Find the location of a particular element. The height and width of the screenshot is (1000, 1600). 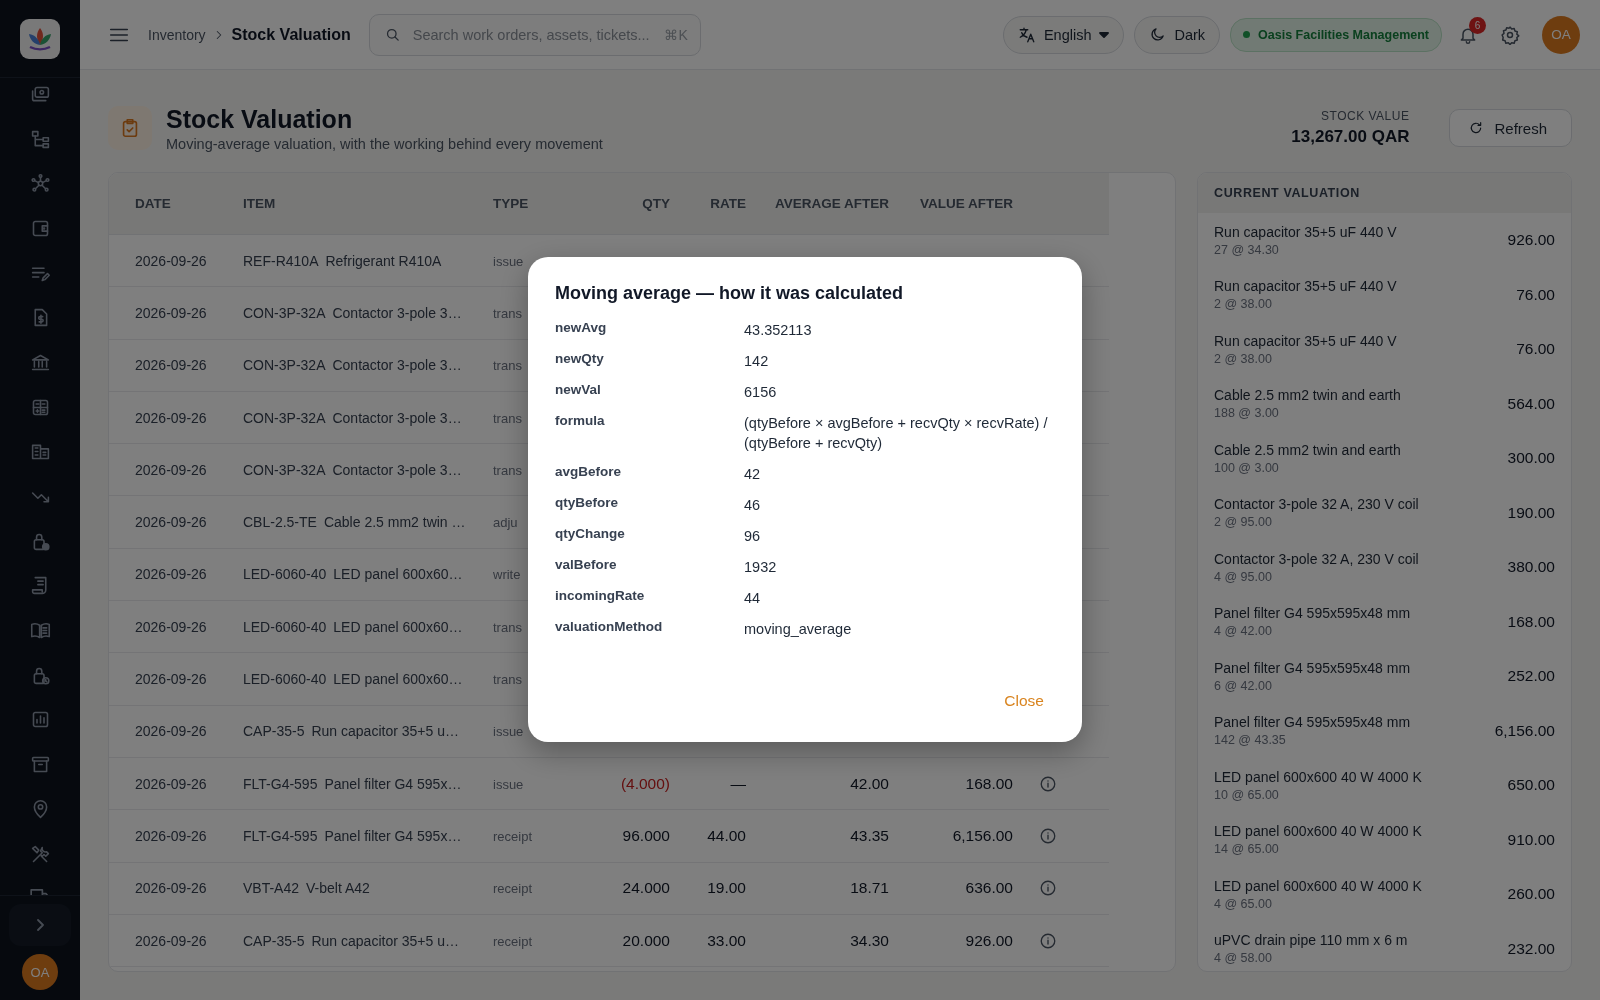

field-value: (qtyBefore × avgBefore + recvQty × recvRate) / (qtyBefore + recvQty) is located at coordinates (896, 433).